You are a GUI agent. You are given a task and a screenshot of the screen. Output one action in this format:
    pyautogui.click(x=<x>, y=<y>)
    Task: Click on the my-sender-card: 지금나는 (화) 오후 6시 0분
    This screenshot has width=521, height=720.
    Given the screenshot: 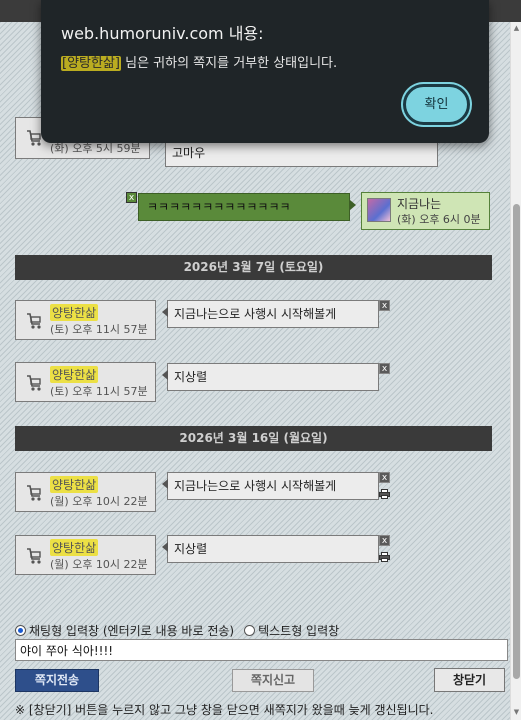 What is the action you would take?
    pyautogui.click(x=425, y=211)
    